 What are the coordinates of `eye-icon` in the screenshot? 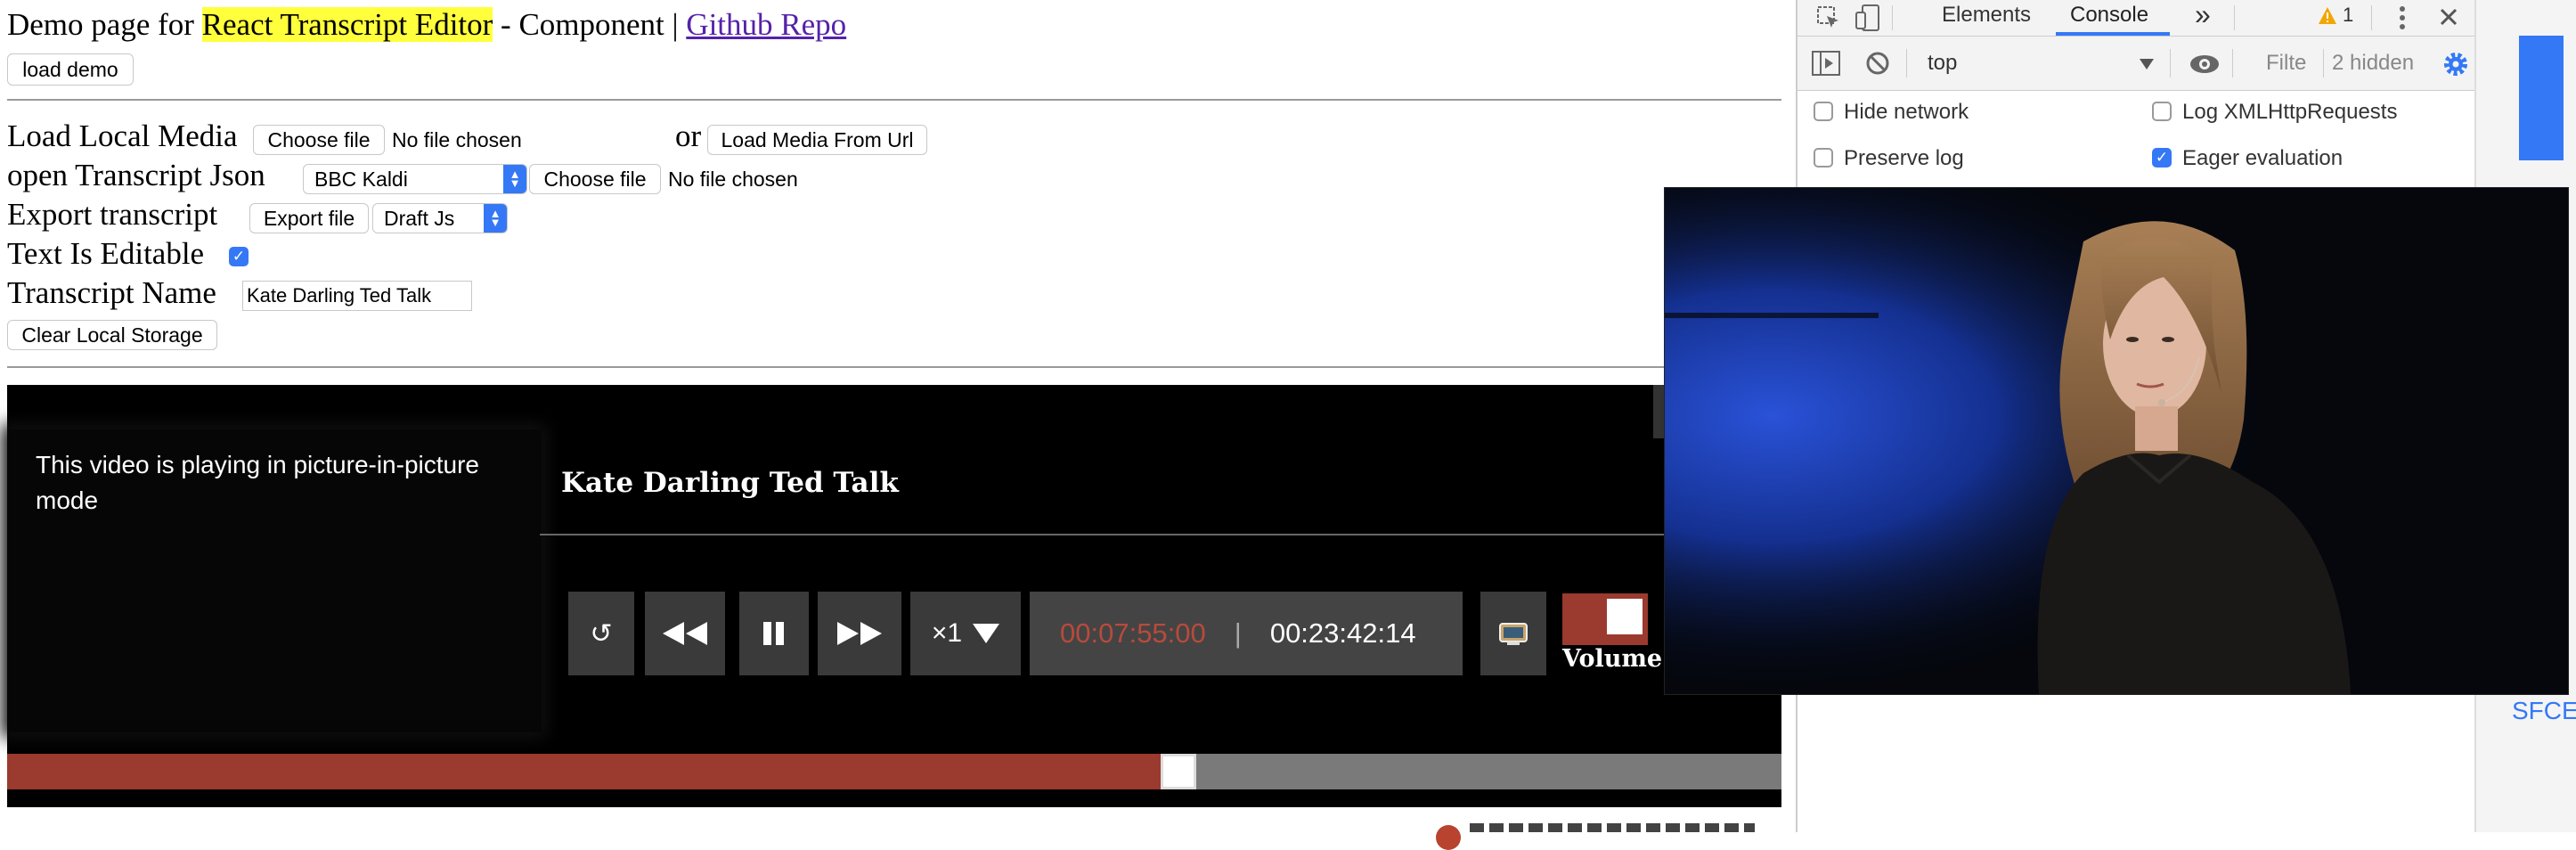 It's located at (2205, 64).